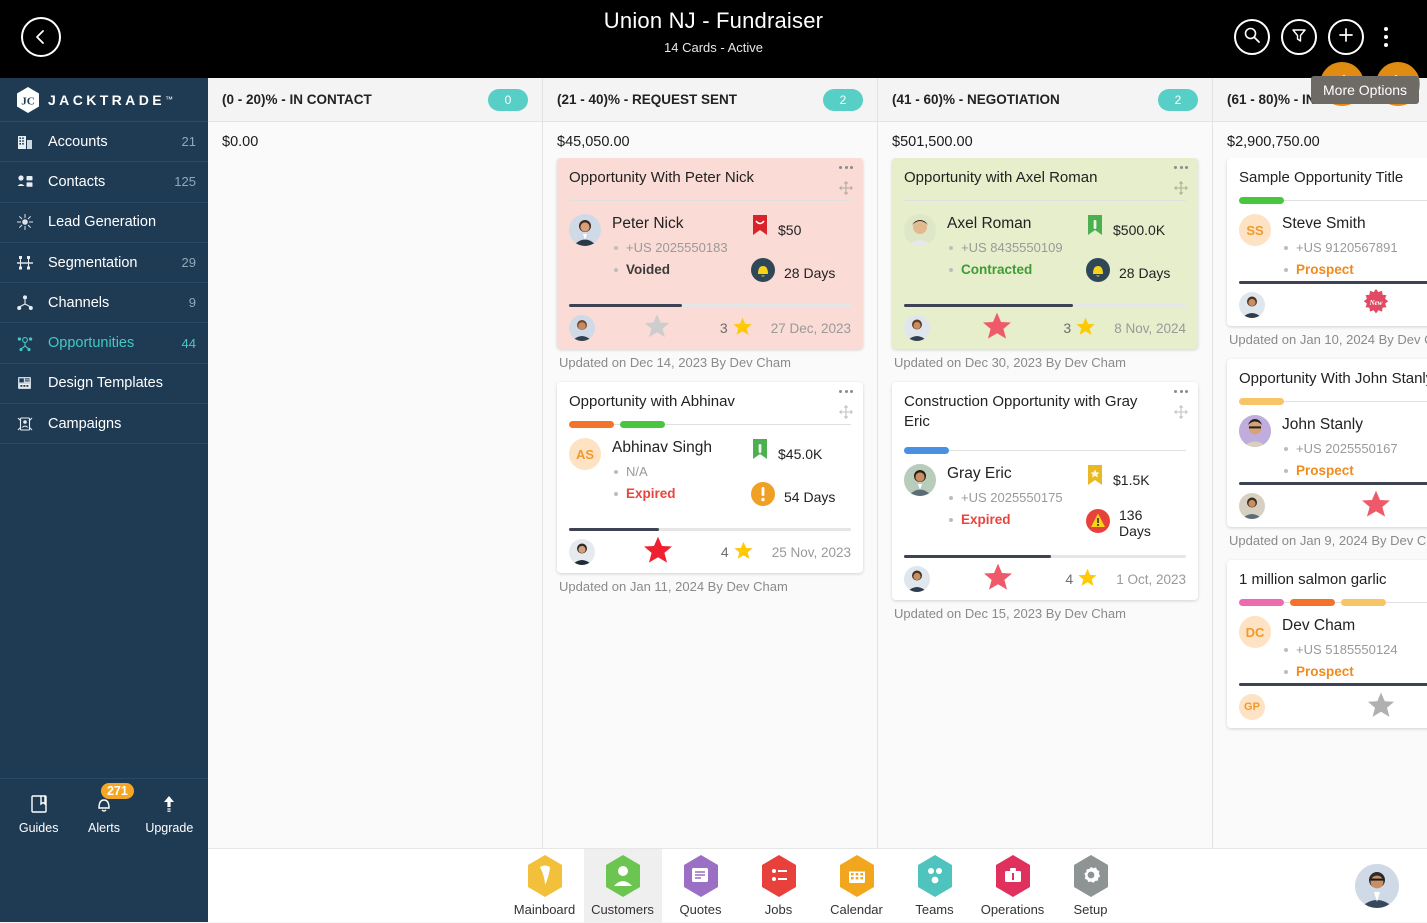  I want to click on card-title: 1 million salmon garlic, so click(1313, 579).